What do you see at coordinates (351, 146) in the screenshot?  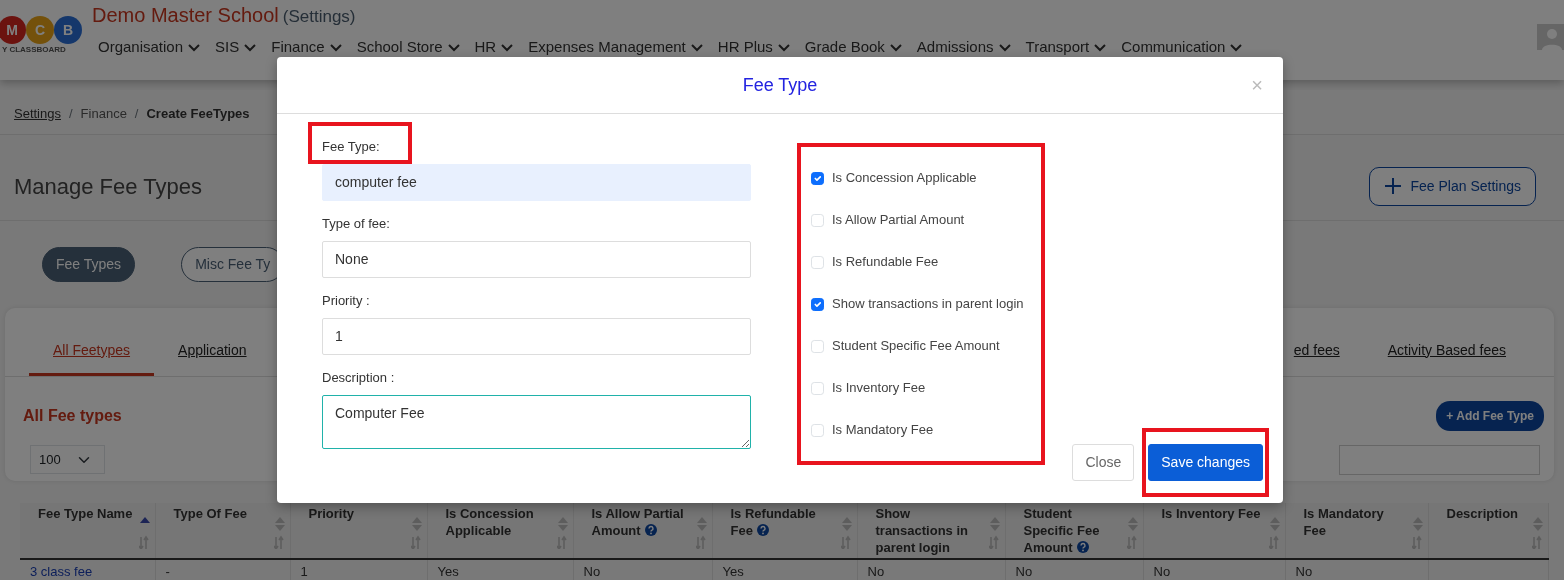 I see `field-label: Fee Type:` at bounding box center [351, 146].